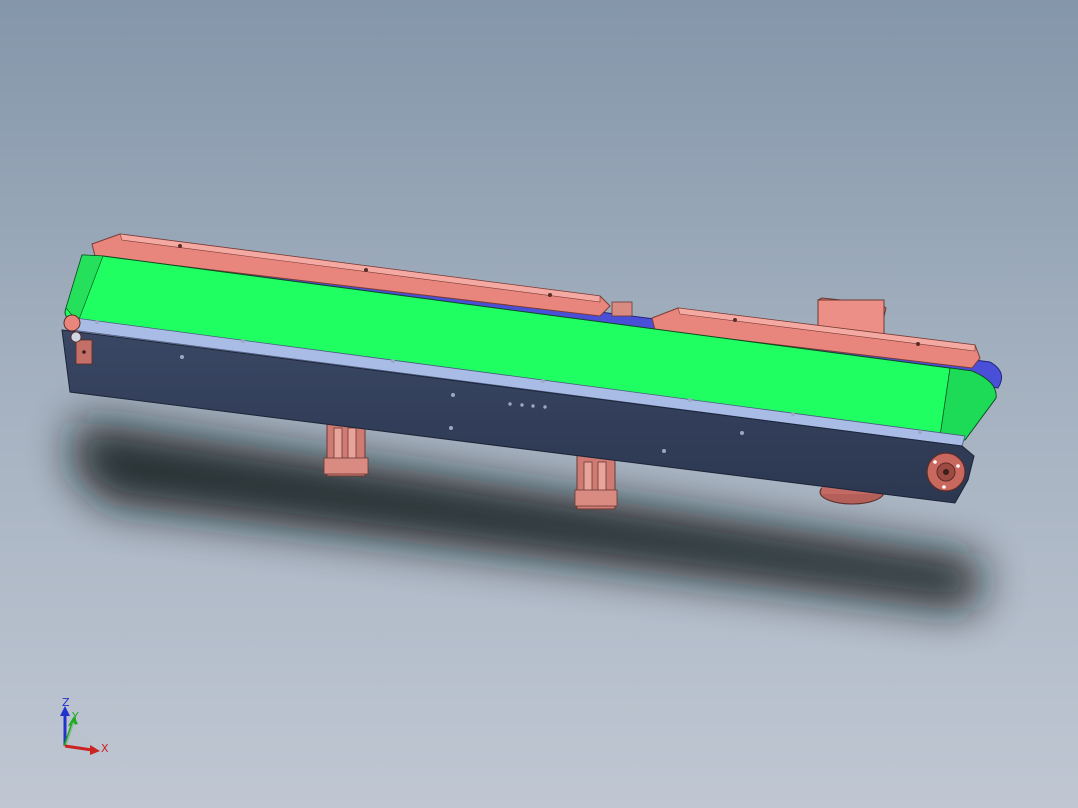 The image size is (1078, 808). I want to click on triad-z-label: Z, so click(66, 702).